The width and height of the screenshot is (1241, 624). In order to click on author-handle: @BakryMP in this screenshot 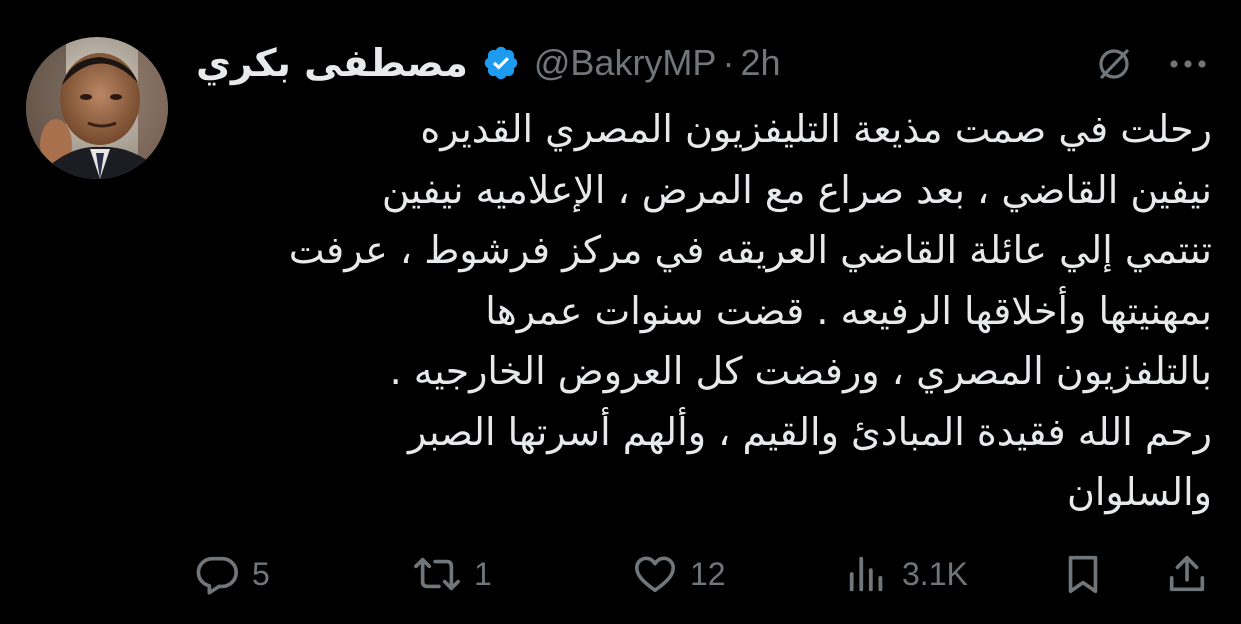, I will do `click(625, 63)`.